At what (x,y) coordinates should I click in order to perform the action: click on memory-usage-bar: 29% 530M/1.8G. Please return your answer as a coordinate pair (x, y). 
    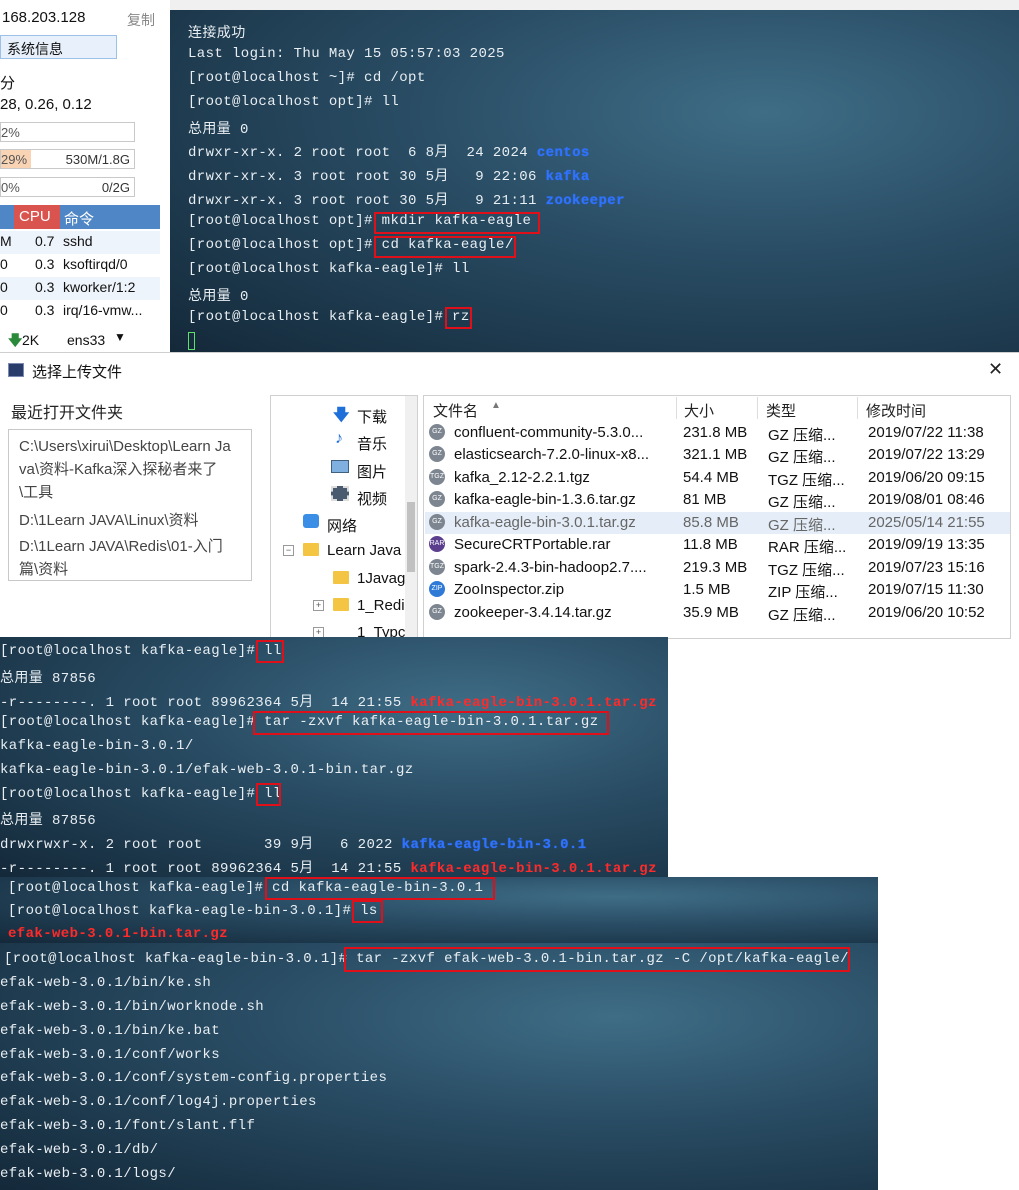
    Looking at the image, I should click on (67, 159).